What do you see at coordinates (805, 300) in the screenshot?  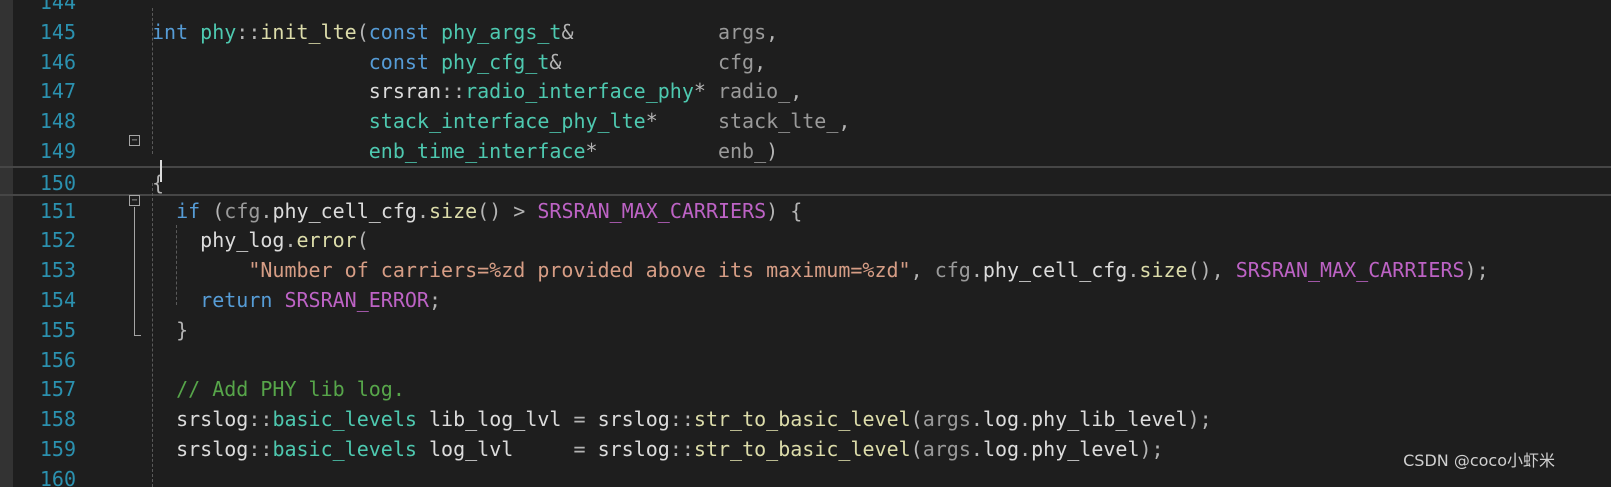 I see `code-line: 154 return SRSRAN_ERROR;` at bounding box center [805, 300].